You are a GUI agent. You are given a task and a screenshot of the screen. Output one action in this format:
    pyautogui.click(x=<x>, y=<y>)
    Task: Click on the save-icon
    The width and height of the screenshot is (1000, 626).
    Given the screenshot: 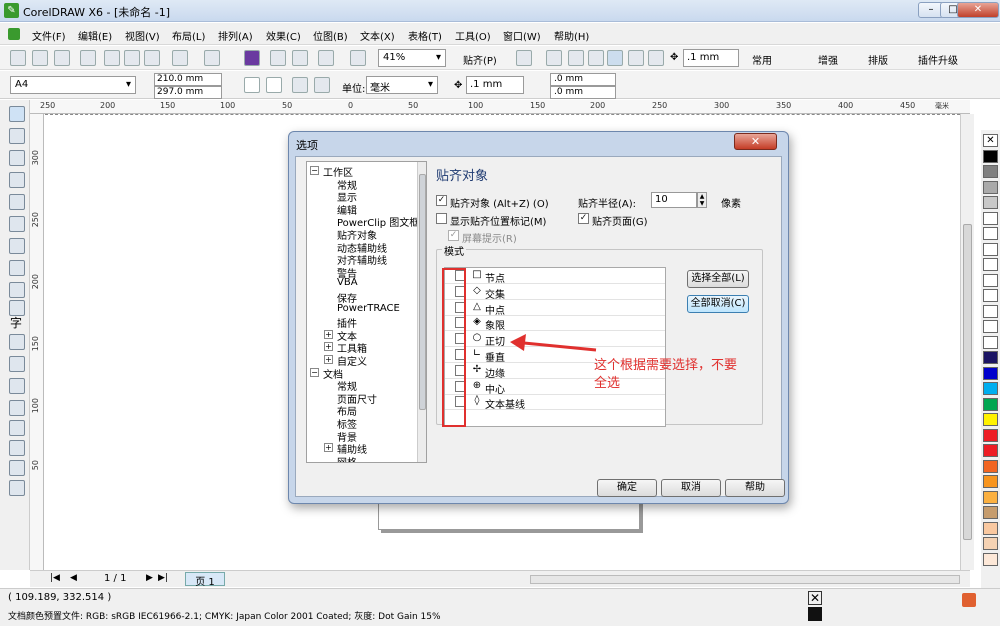 What is the action you would take?
    pyautogui.click(x=62, y=58)
    